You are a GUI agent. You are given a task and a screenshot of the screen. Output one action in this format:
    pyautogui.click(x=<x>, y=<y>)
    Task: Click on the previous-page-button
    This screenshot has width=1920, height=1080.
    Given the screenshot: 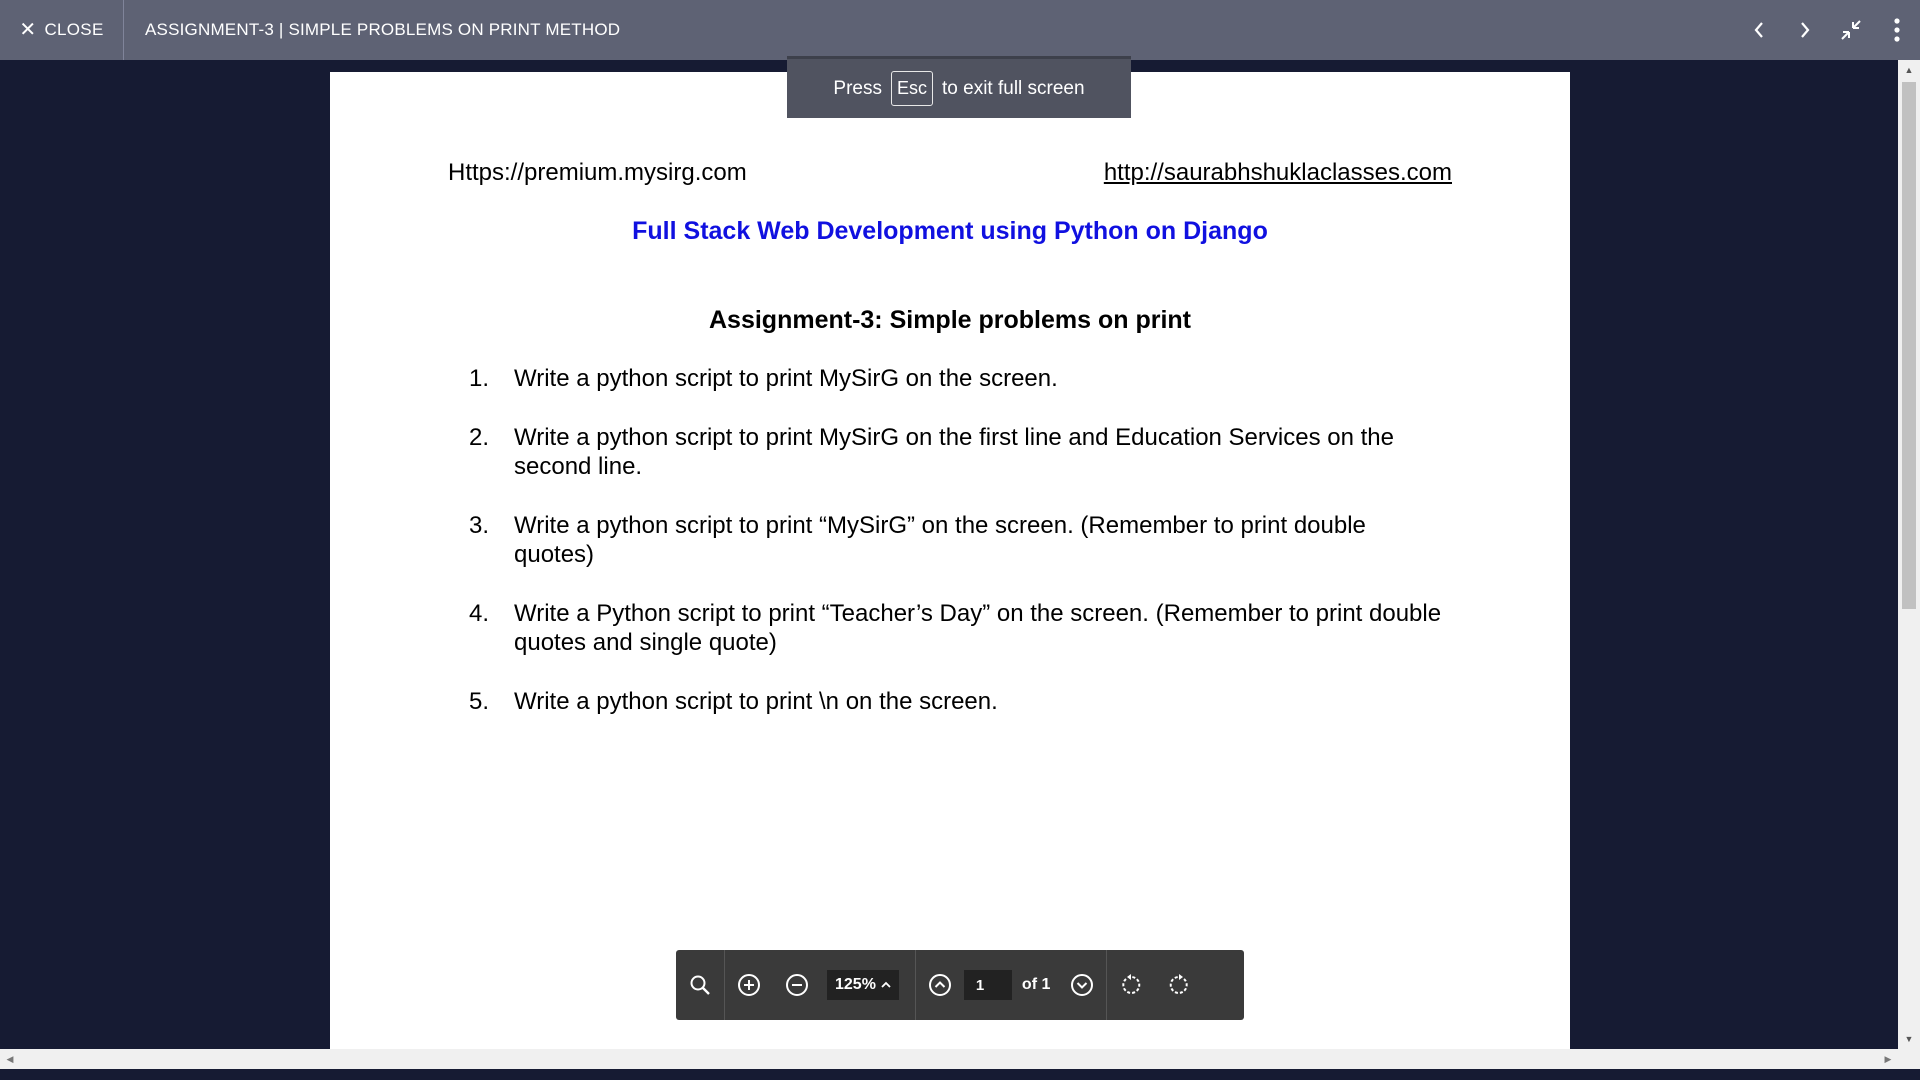 What is the action you would take?
    pyautogui.click(x=940, y=985)
    